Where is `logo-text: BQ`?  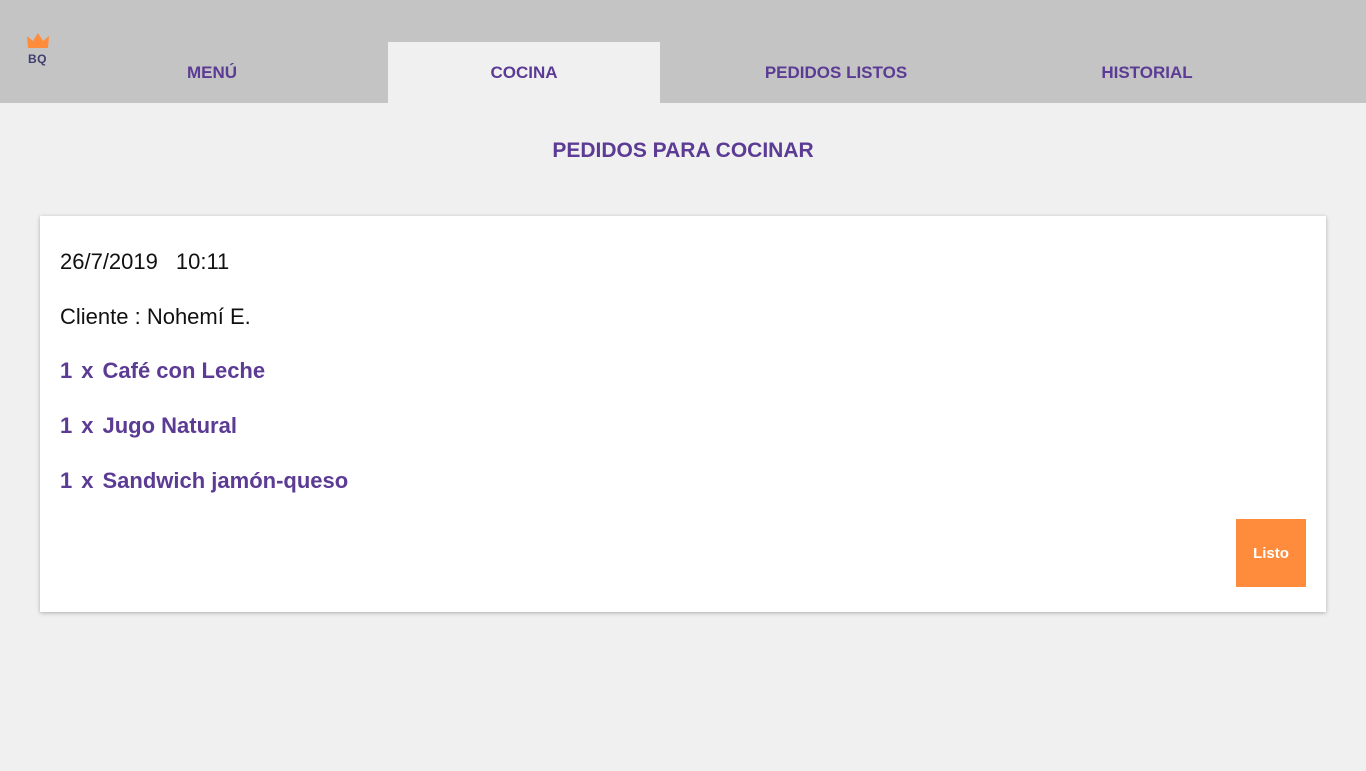
logo-text: BQ is located at coordinates (37, 59).